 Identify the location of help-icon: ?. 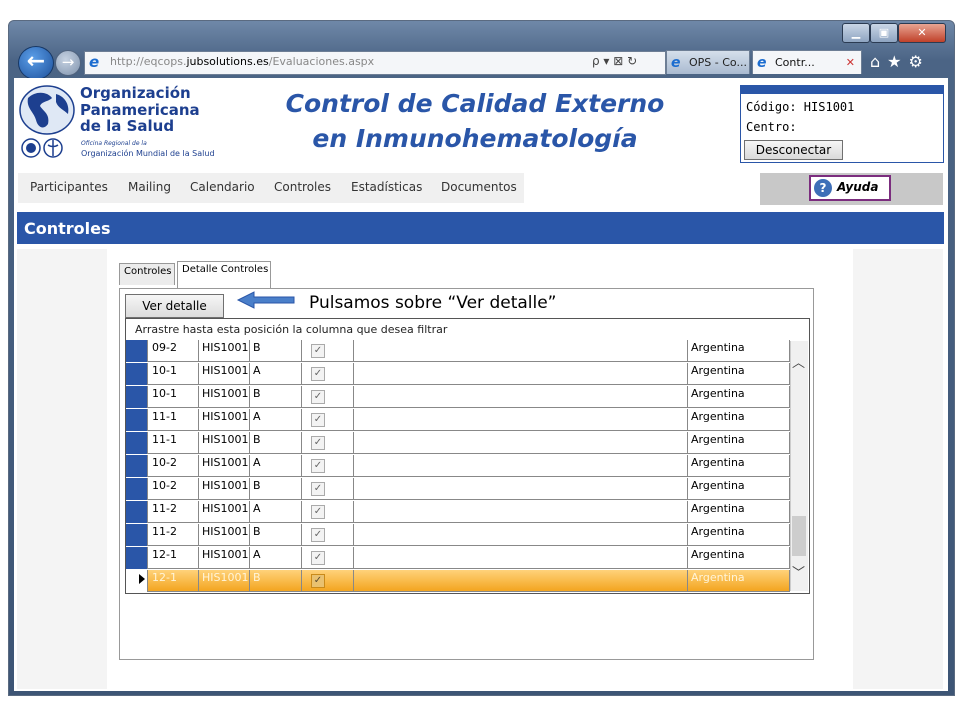
(823, 188).